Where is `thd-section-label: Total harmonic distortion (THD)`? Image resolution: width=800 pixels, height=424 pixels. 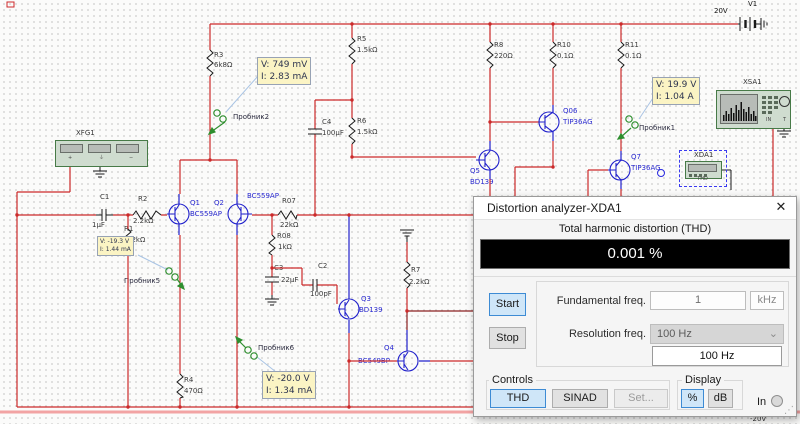 thd-section-label: Total harmonic distortion (THD) is located at coordinates (635, 229).